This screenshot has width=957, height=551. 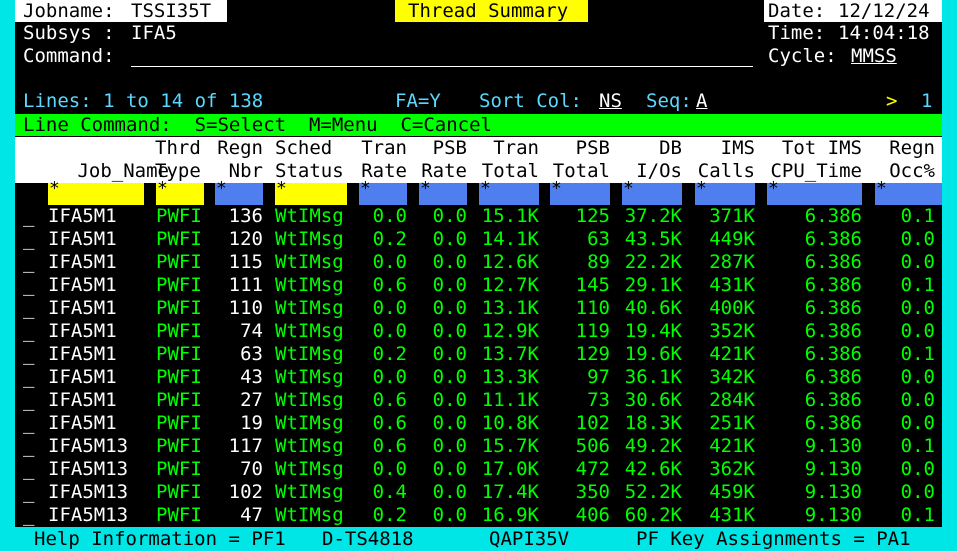 I want to click on cell-regn-nbr: 102, so click(x=245, y=492).